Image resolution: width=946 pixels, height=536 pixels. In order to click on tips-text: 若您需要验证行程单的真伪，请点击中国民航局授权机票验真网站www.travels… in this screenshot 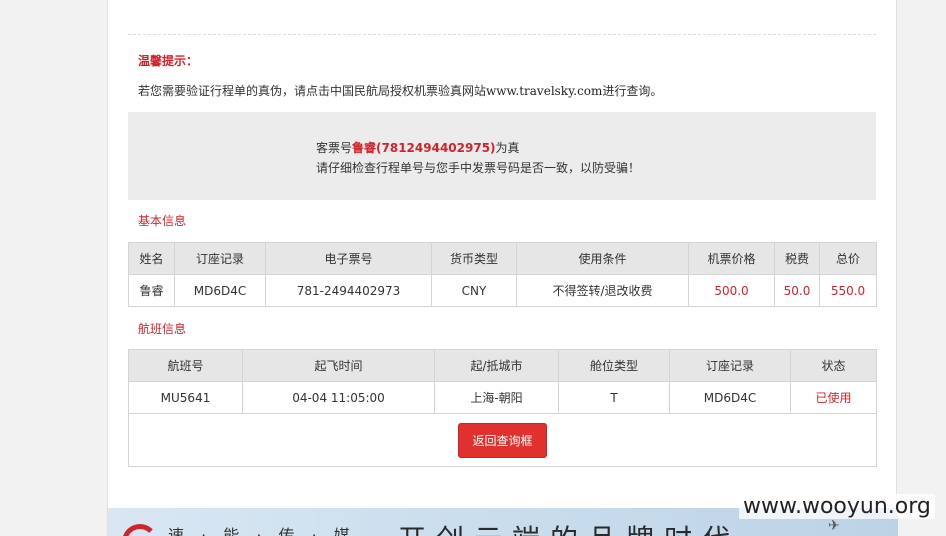, I will do `click(400, 90)`.